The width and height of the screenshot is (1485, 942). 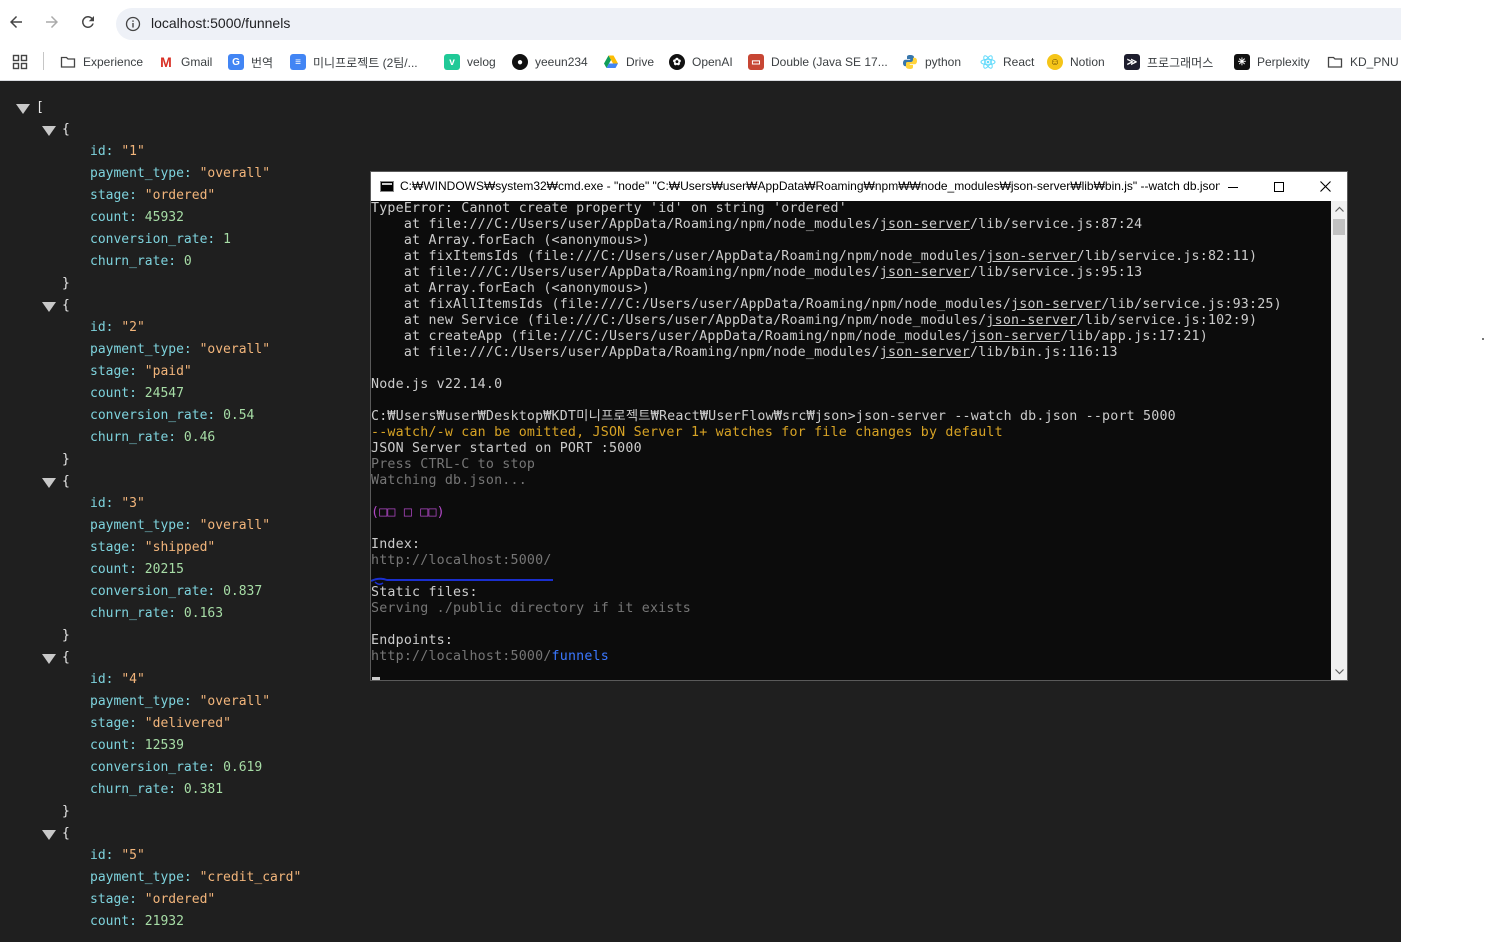 What do you see at coordinates (1339, 227) in the screenshot?
I see `scroll-thumb` at bounding box center [1339, 227].